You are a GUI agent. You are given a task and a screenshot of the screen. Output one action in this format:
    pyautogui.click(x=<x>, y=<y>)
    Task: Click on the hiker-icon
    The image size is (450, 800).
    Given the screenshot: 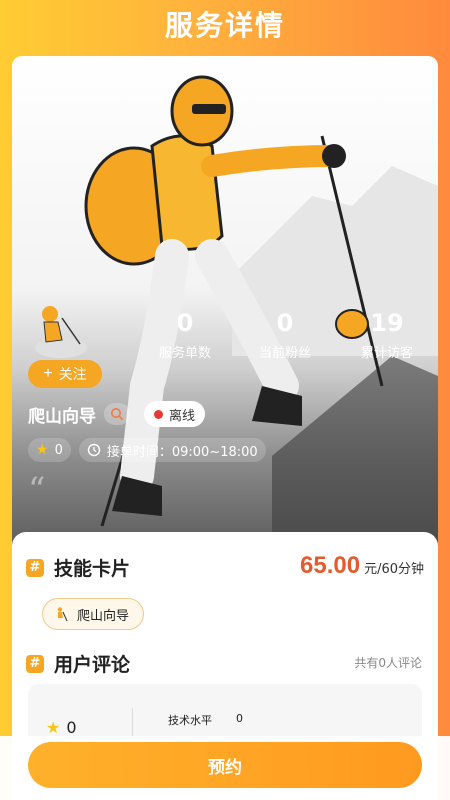 What is the action you would take?
    pyautogui.click(x=62, y=614)
    